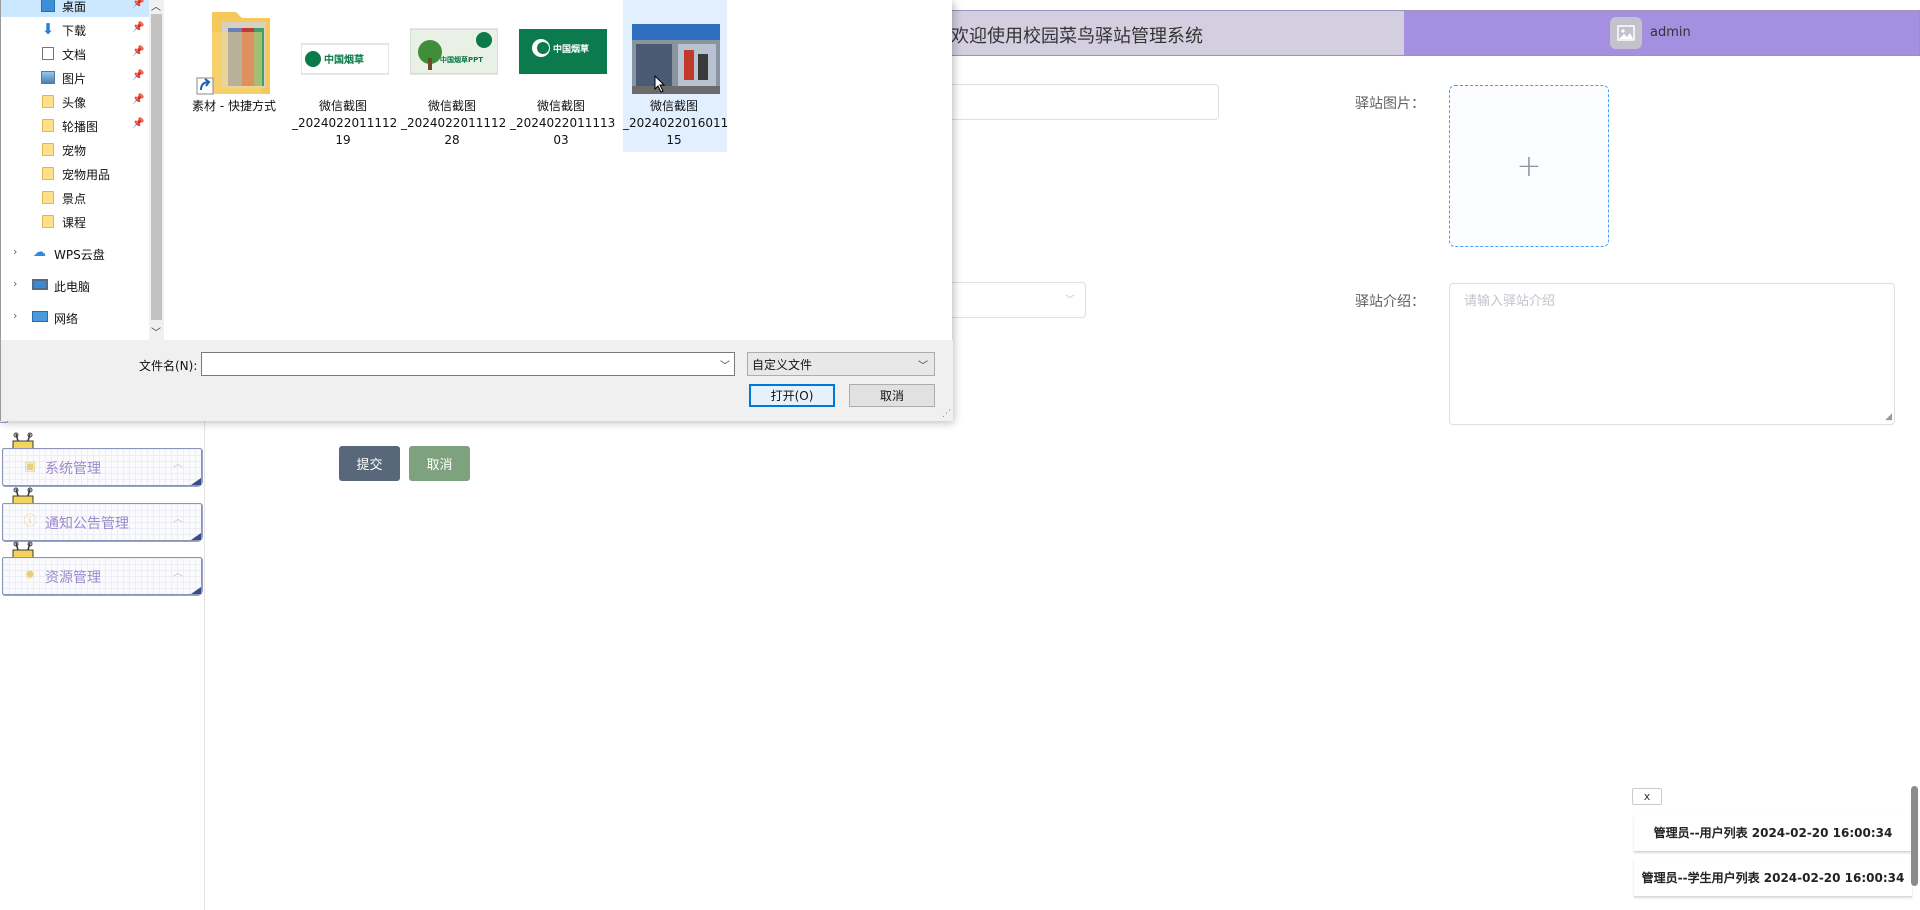  I want to click on station-image-label: 驿站图片：, so click(1390, 104).